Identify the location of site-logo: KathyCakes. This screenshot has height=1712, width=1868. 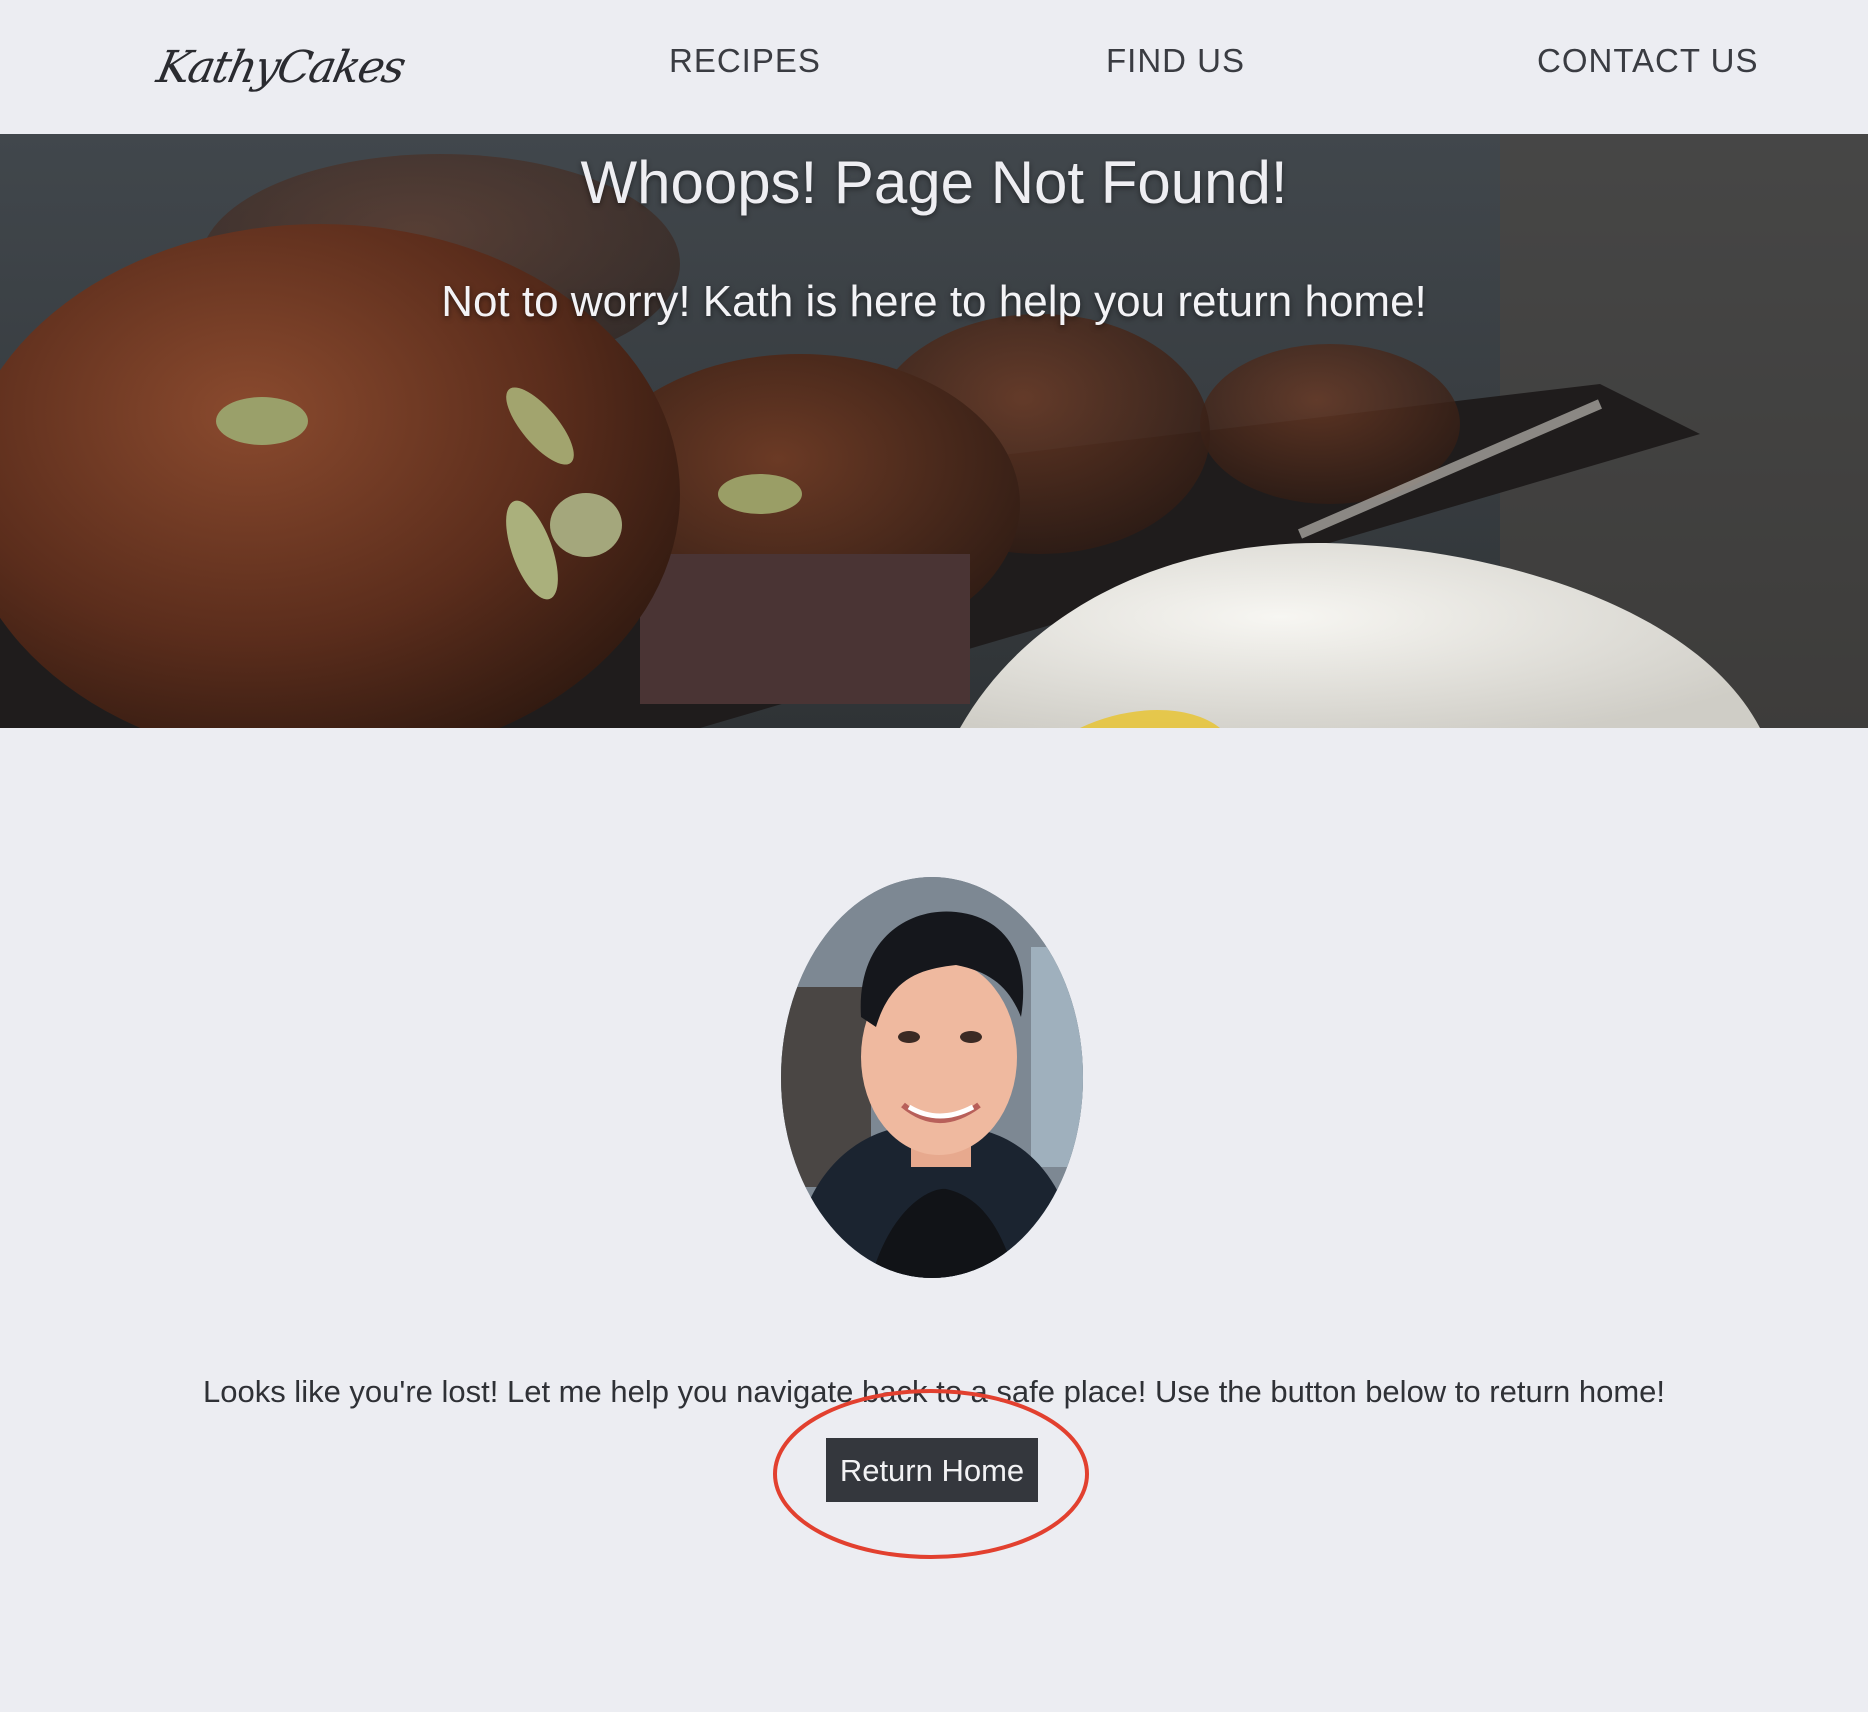
(281, 67).